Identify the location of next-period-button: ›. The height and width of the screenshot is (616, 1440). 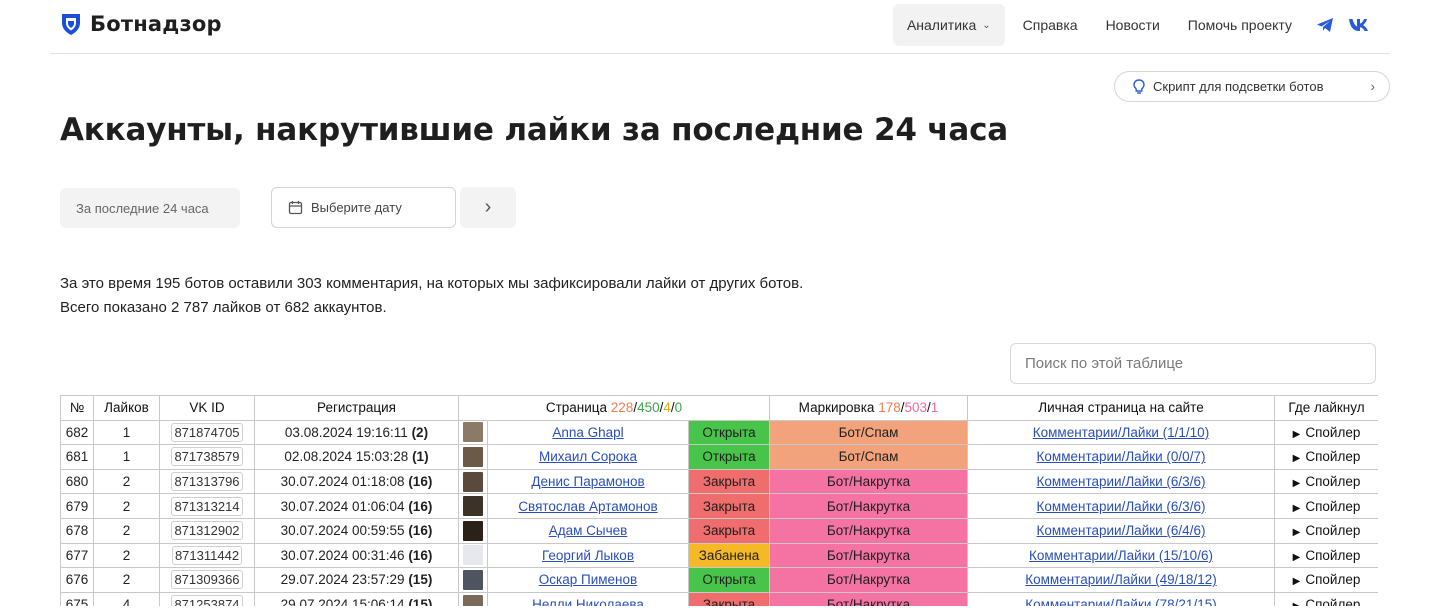
(488, 207).